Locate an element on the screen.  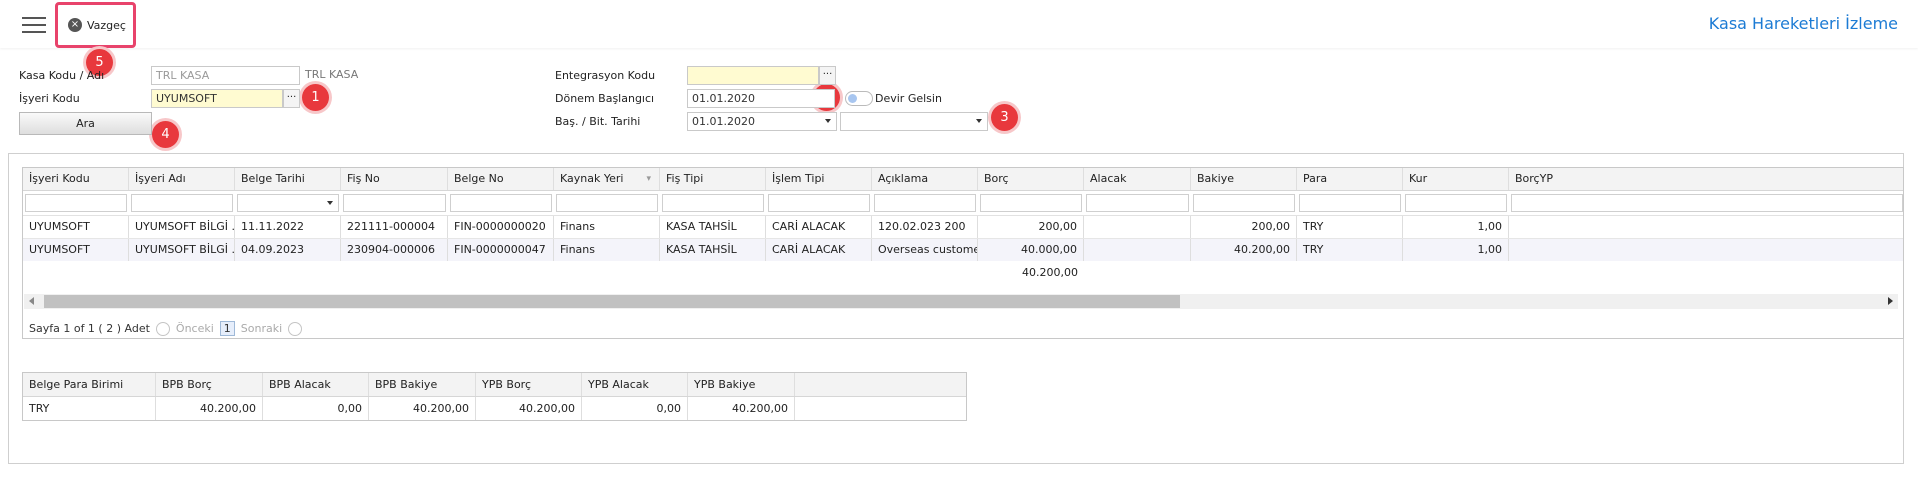
cell-belge-tarihi: 04.09.2023 is located at coordinates (288, 250).